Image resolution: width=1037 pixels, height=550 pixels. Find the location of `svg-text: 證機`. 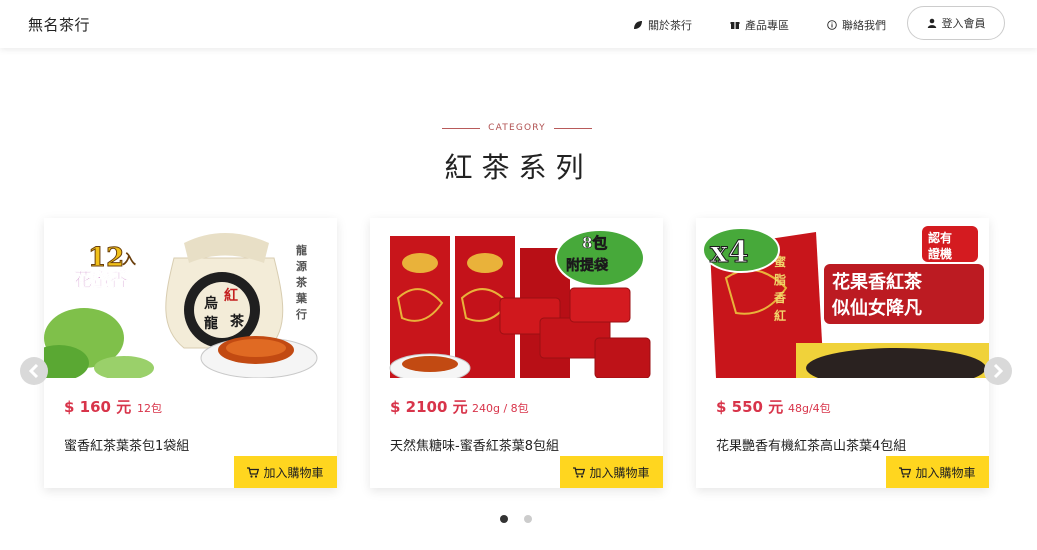

svg-text: 證機 is located at coordinates (940, 253).